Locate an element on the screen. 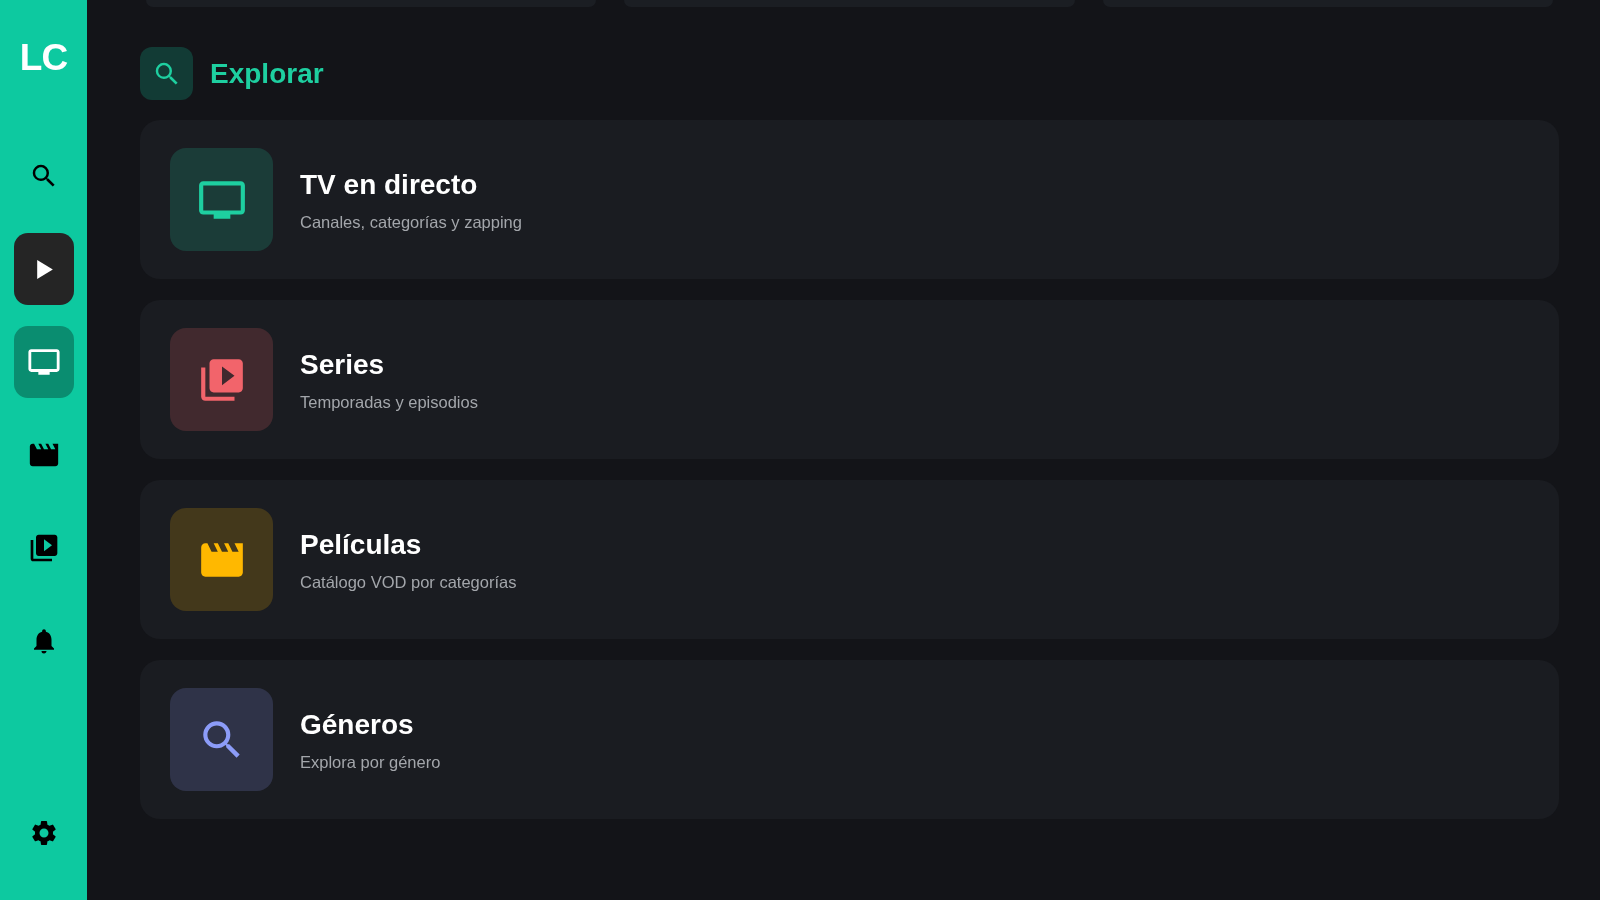 This screenshot has height=900, width=1600. sidebar-nav-item is located at coordinates (43, 269).